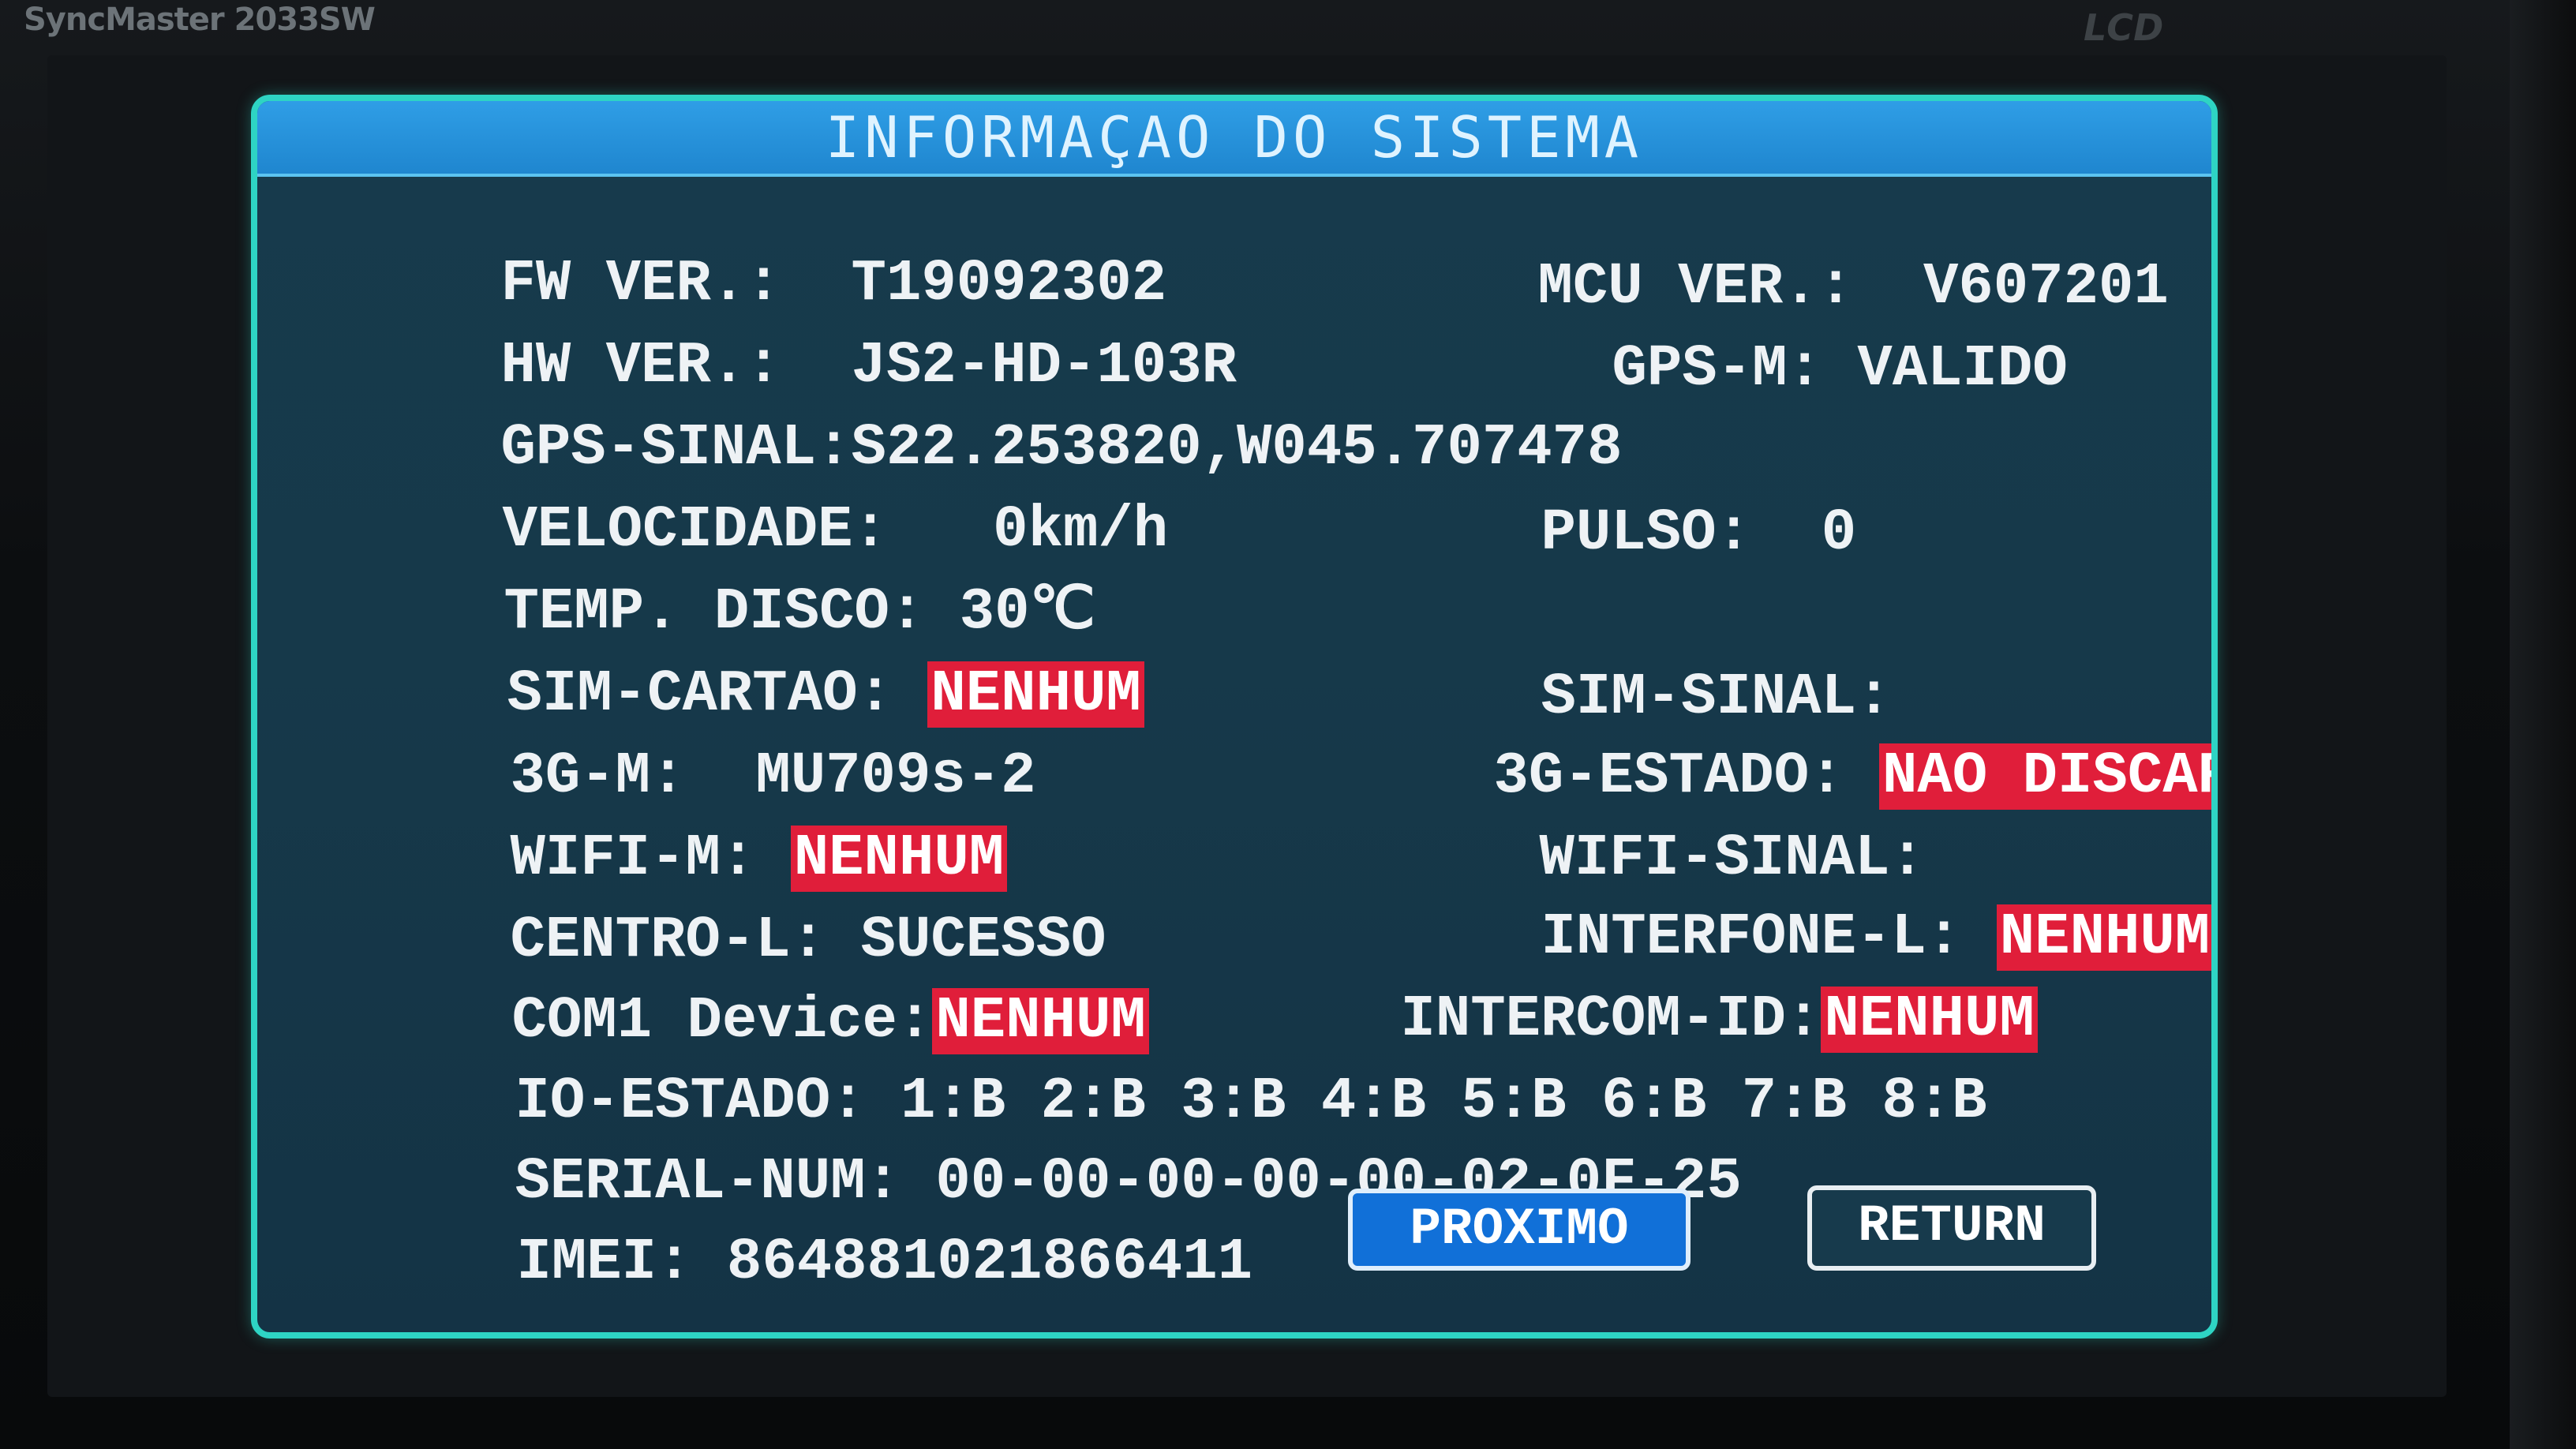 The image size is (2576, 1449). Describe the element at coordinates (989, 1263) in the screenshot. I see `imei-value: 864881021866411` at that location.